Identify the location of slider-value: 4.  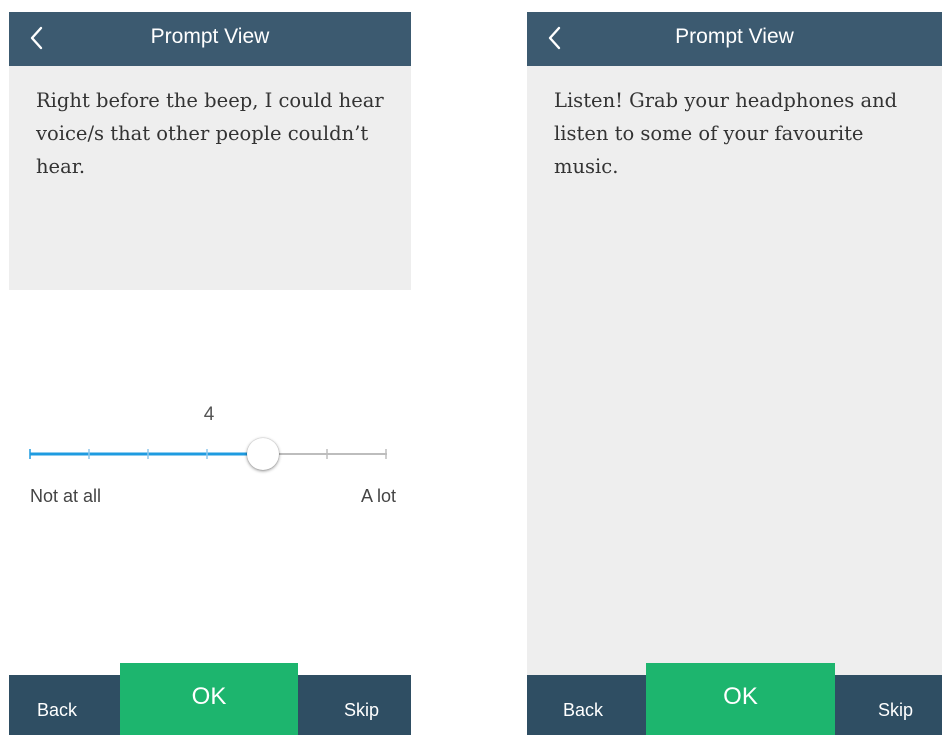
(209, 414).